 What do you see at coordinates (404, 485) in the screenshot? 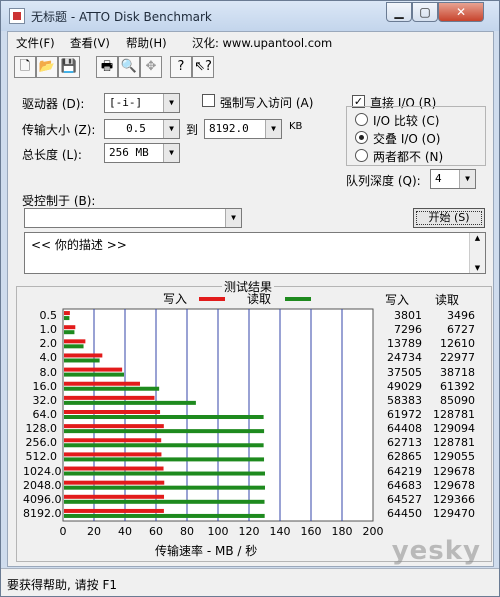
I see `write-value: 64683` at bounding box center [404, 485].